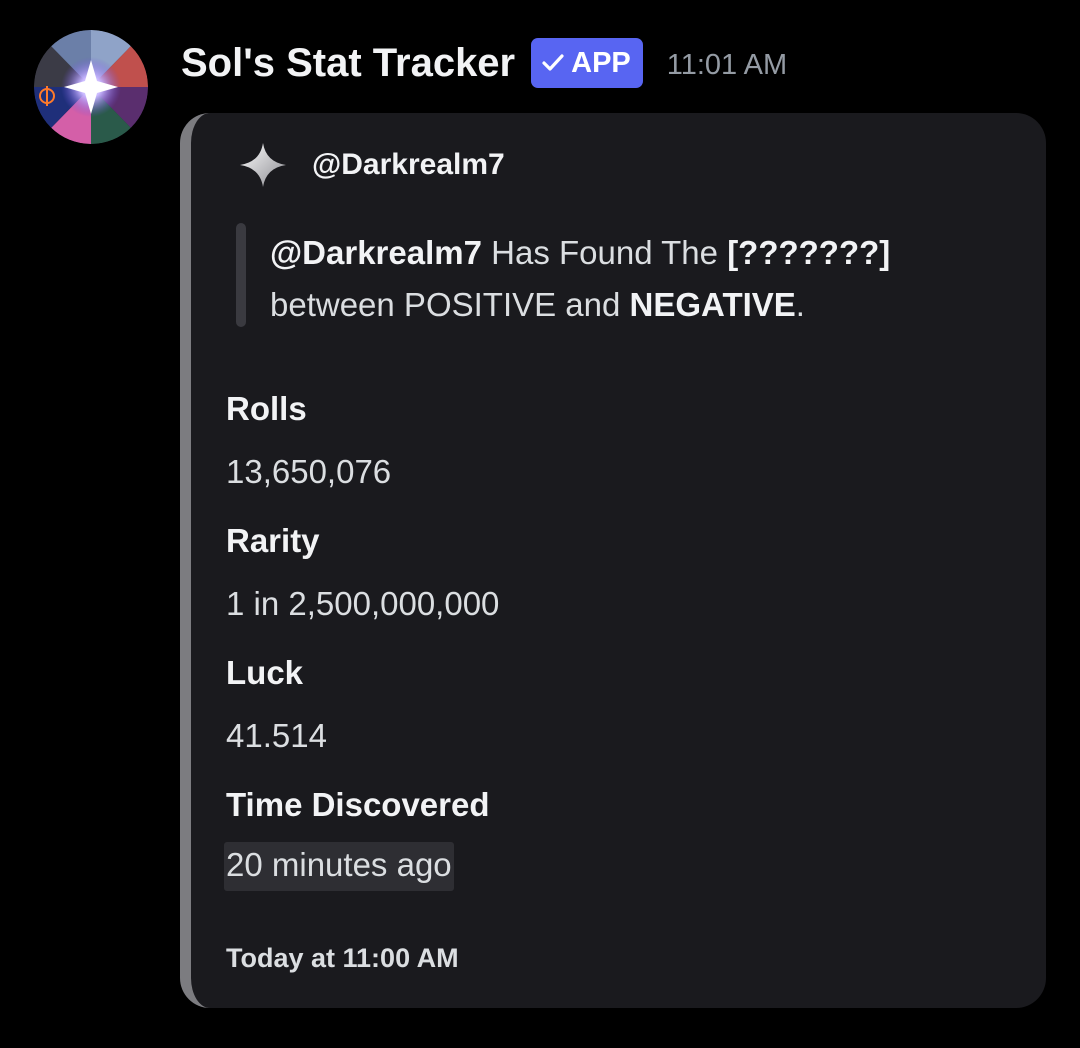  What do you see at coordinates (604, 252) in the screenshot?
I see `description-text: Has Found The` at bounding box center [604, 252].